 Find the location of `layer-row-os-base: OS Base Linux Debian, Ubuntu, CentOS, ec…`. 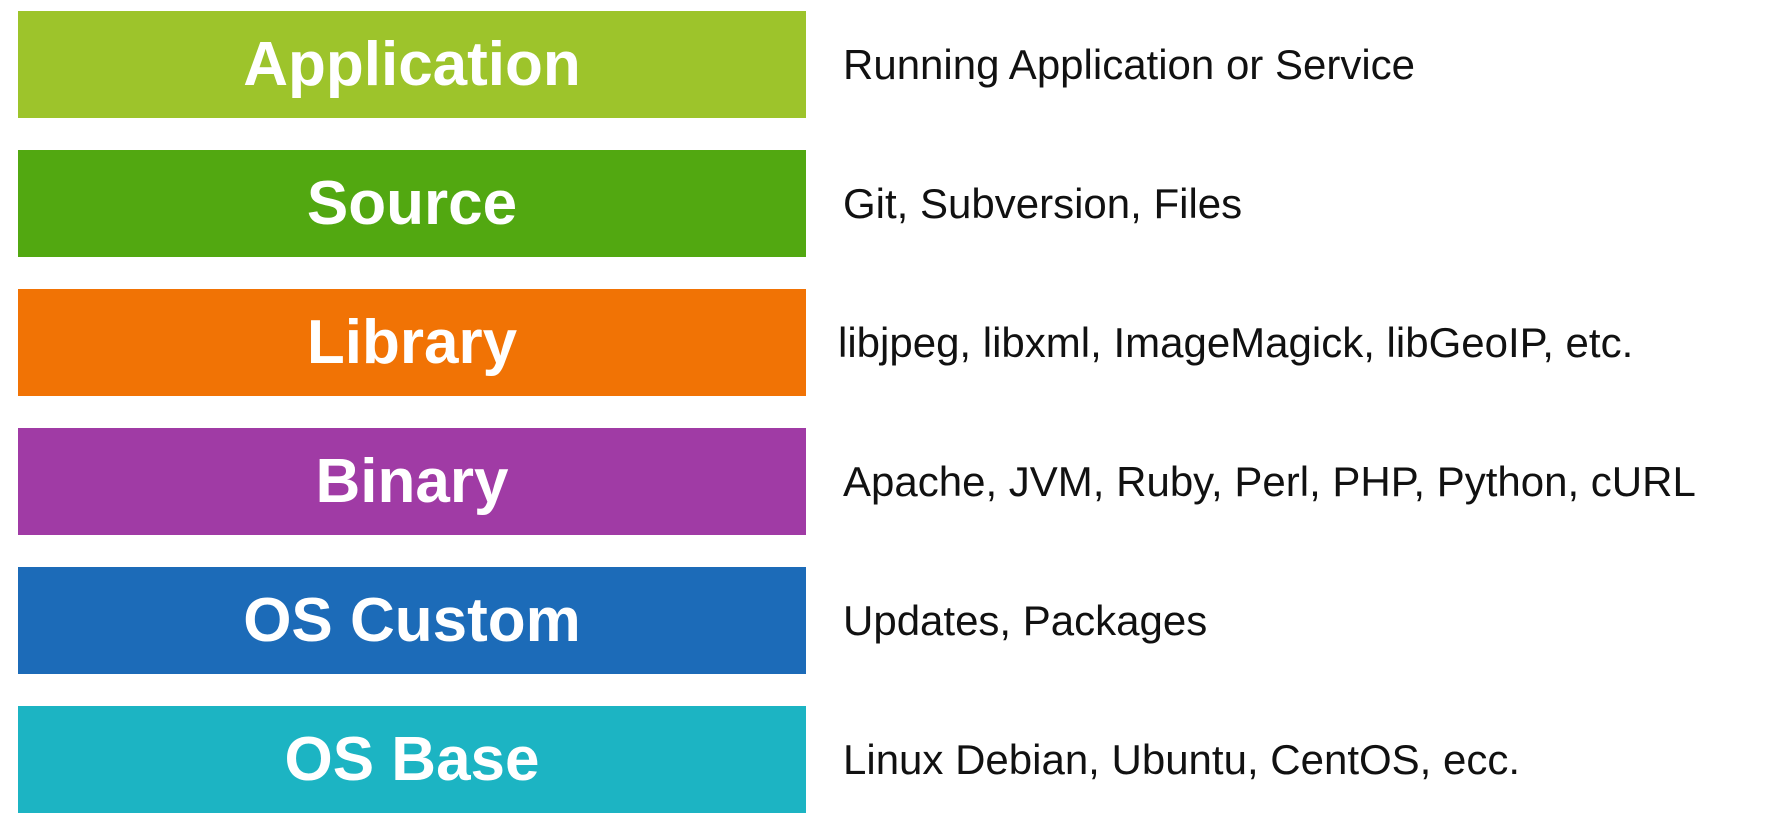

layer-row-os-base: OS Base Linux Debian, Ubuntu, CentOS, ec… is located at coordinates (885, 760).